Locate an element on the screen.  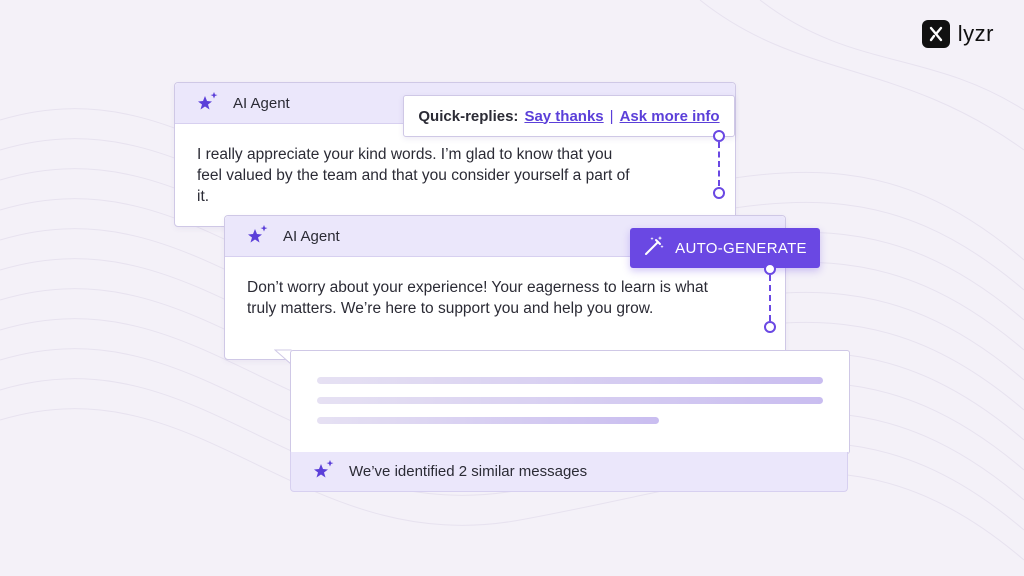
auto-generate-button: AUTO-GENERATE is located at coordinates (725, 248).